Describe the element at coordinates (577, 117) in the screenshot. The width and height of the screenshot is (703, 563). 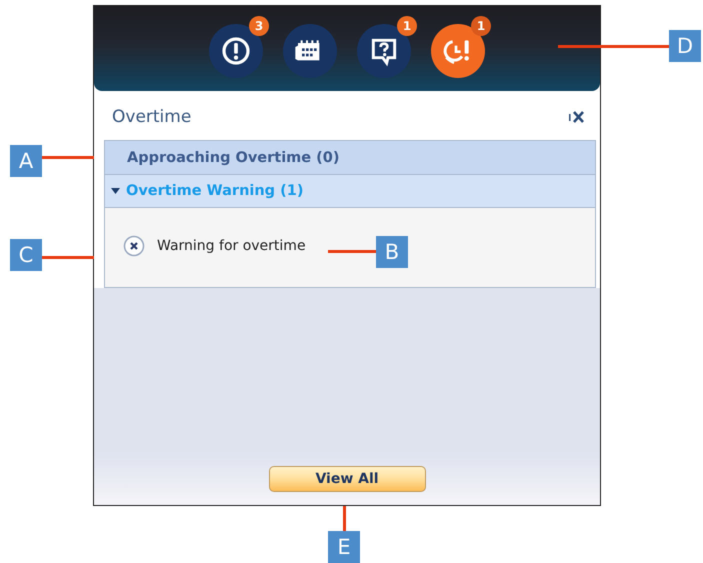
I see `close-icon` at that location.